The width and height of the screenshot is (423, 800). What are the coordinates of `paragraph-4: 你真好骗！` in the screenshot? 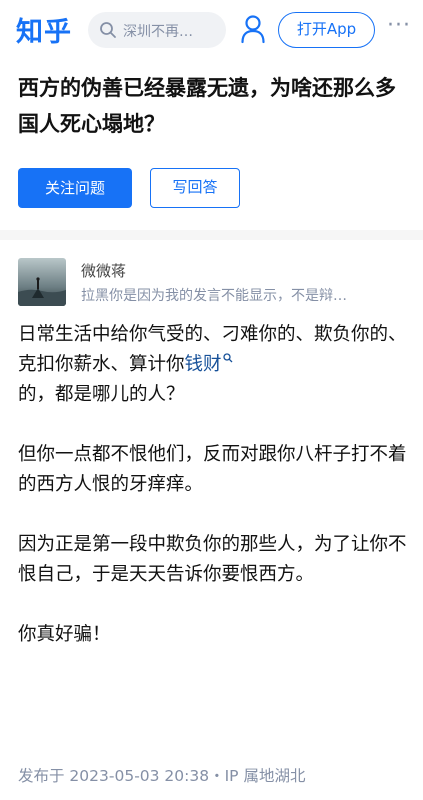 It's located at (64, 634).